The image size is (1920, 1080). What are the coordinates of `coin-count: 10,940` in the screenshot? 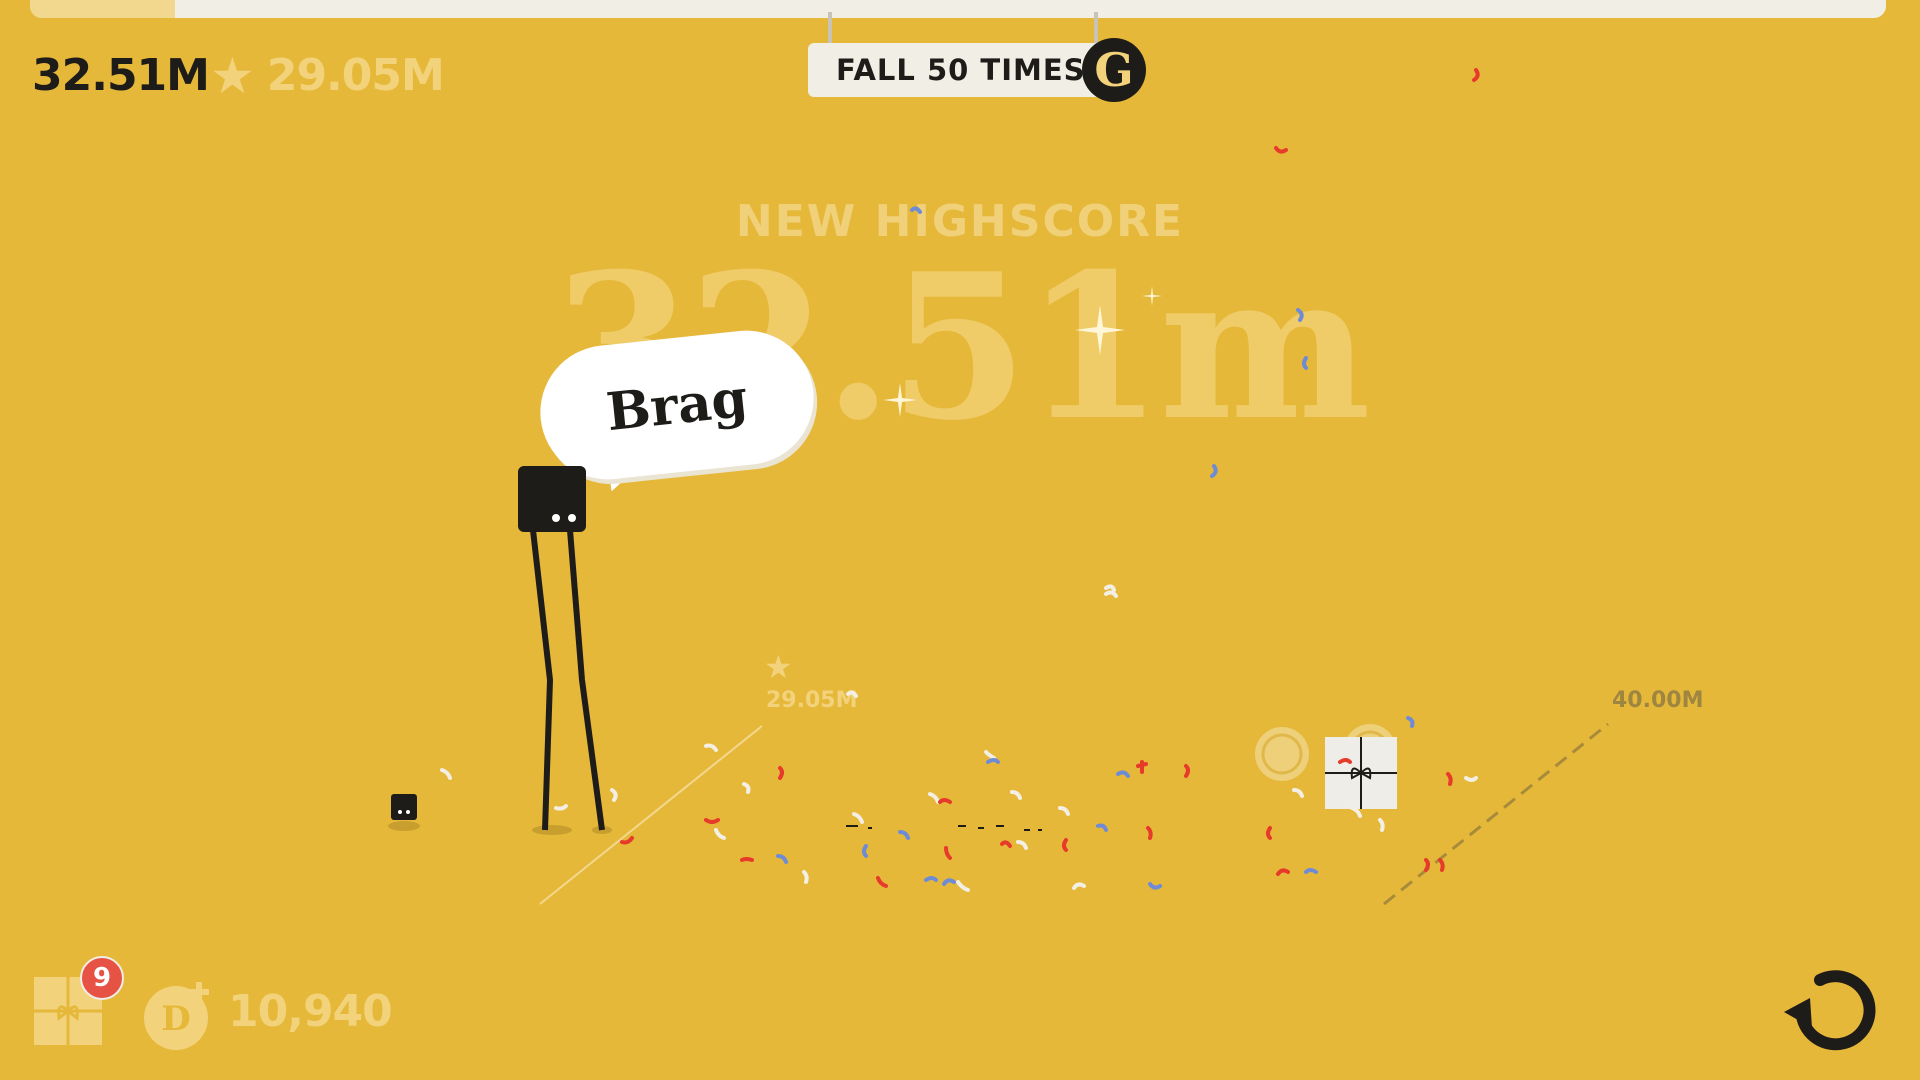 It's located at (310, 1011).